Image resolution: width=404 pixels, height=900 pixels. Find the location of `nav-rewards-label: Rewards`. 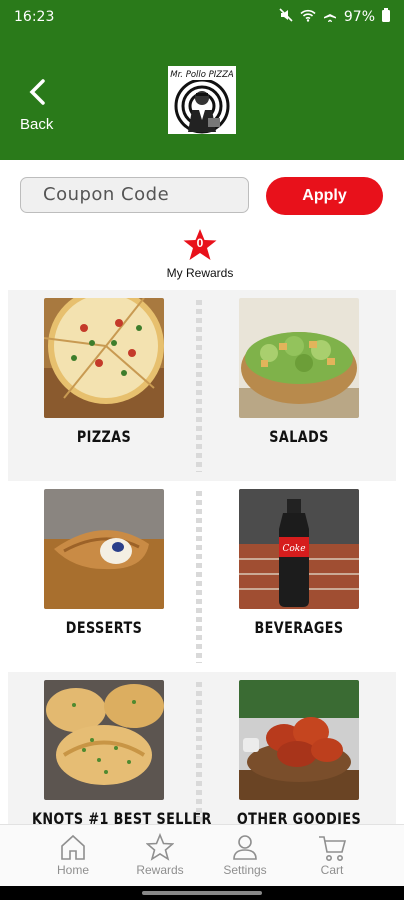

nav-rewards-label: Rewards is located at coordinates (160, 870).